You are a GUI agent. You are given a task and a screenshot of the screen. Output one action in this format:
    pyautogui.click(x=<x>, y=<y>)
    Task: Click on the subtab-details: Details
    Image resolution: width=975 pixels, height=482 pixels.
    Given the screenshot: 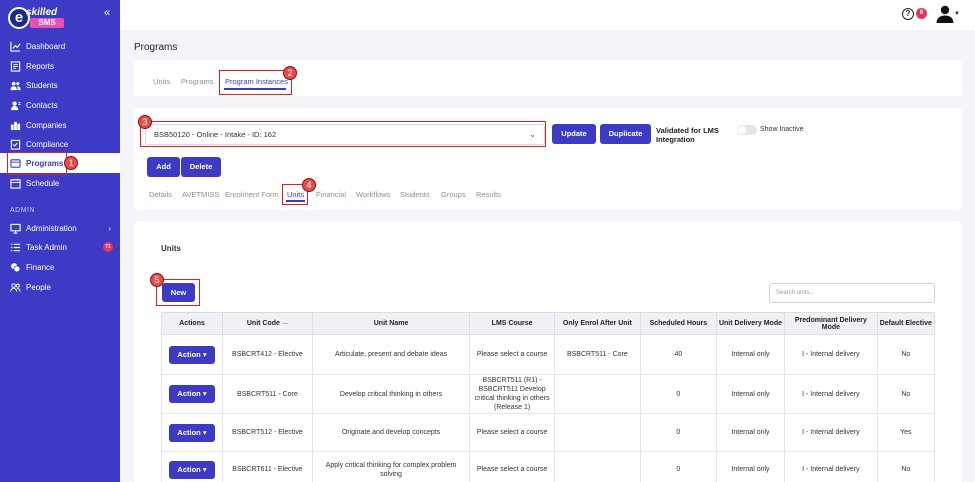 What is the action you would take?
    pyautogui.click(x=160, y=194)
    